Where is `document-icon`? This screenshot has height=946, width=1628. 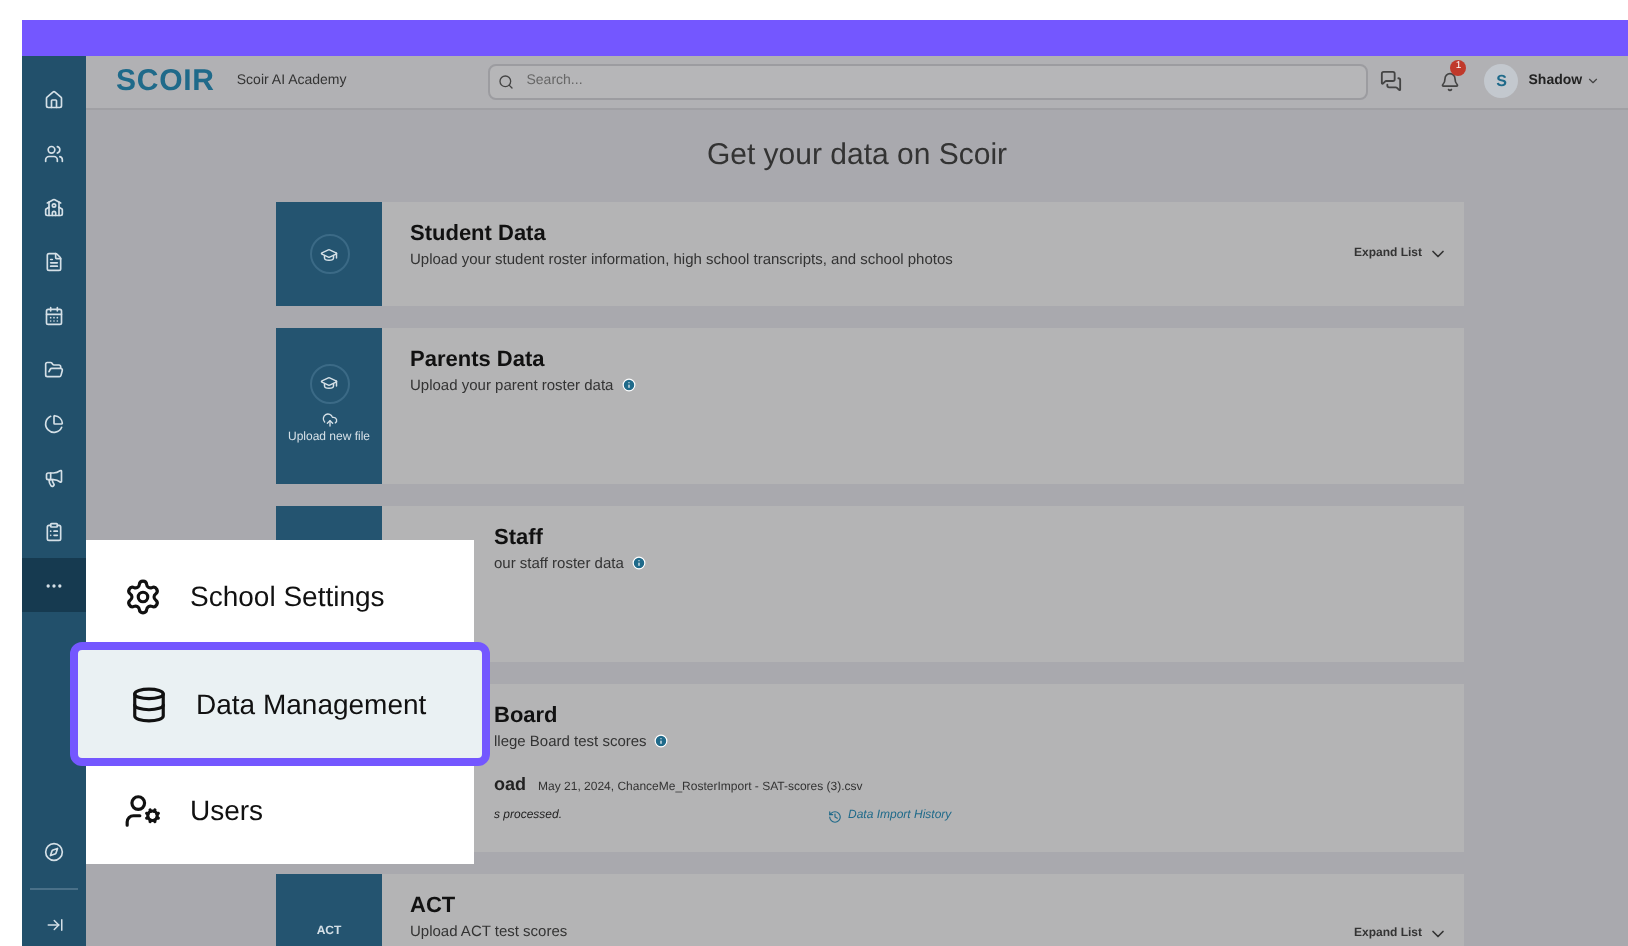 document-icon is located at coordinates (54, 261).